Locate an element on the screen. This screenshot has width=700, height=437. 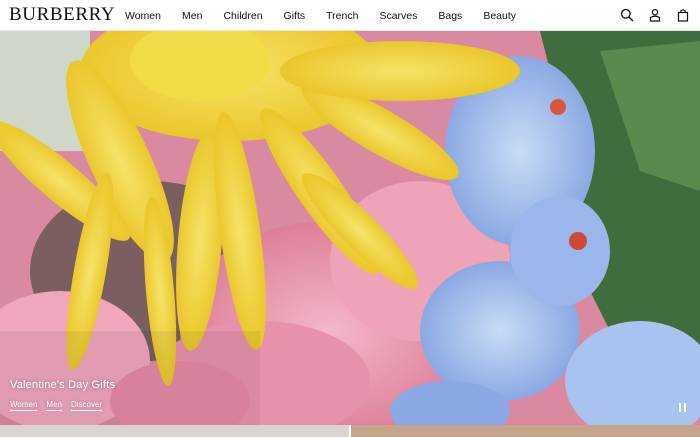
hero-links: Women Men Discover is located at coordinates (62, 405).